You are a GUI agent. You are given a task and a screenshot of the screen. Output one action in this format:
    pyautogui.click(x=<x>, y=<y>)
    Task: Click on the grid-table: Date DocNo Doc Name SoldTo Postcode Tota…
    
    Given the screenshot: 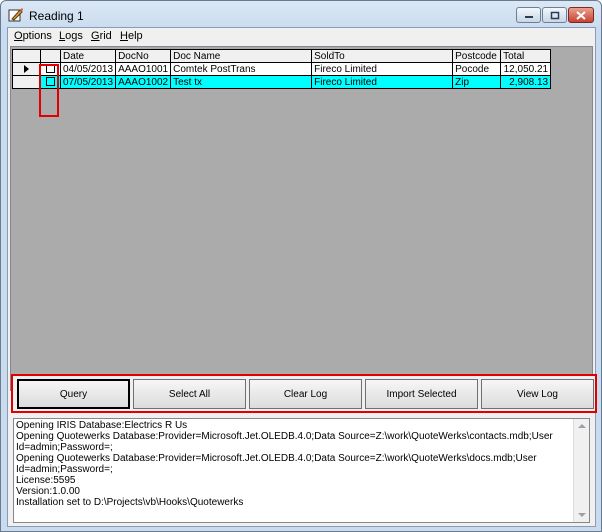 What is the action you would take?
    pyautogui.click(x=282, y=69)
    